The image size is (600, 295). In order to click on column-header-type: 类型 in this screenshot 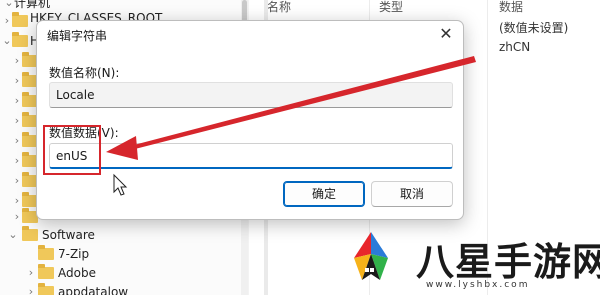, I will do `click(391, 7)`.